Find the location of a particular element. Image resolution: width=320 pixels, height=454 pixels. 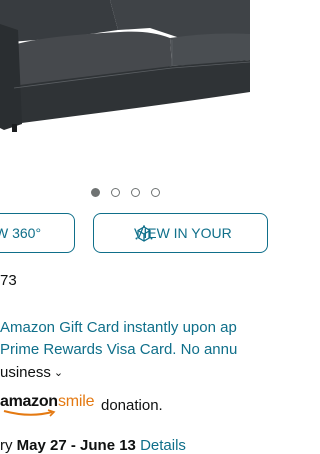

offer-business-toggle: usiness ⌄ is located at coordinates (31, 372).